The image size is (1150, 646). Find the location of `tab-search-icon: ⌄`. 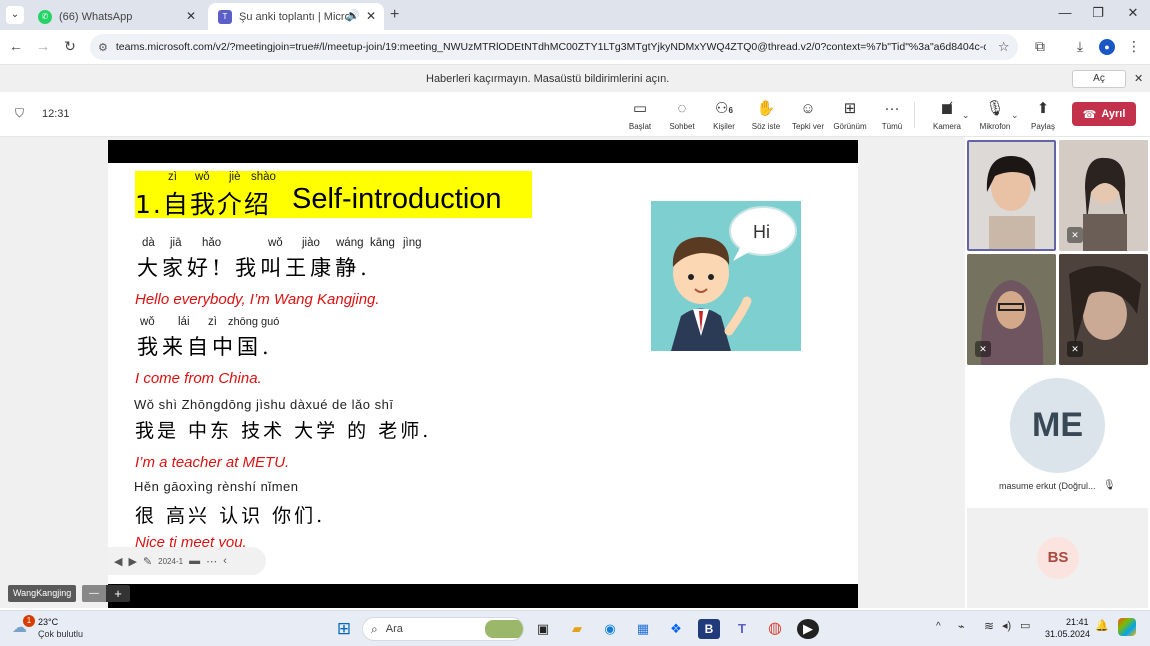

tab-search-icon: ⌄ is located at coordinates (15, 15).